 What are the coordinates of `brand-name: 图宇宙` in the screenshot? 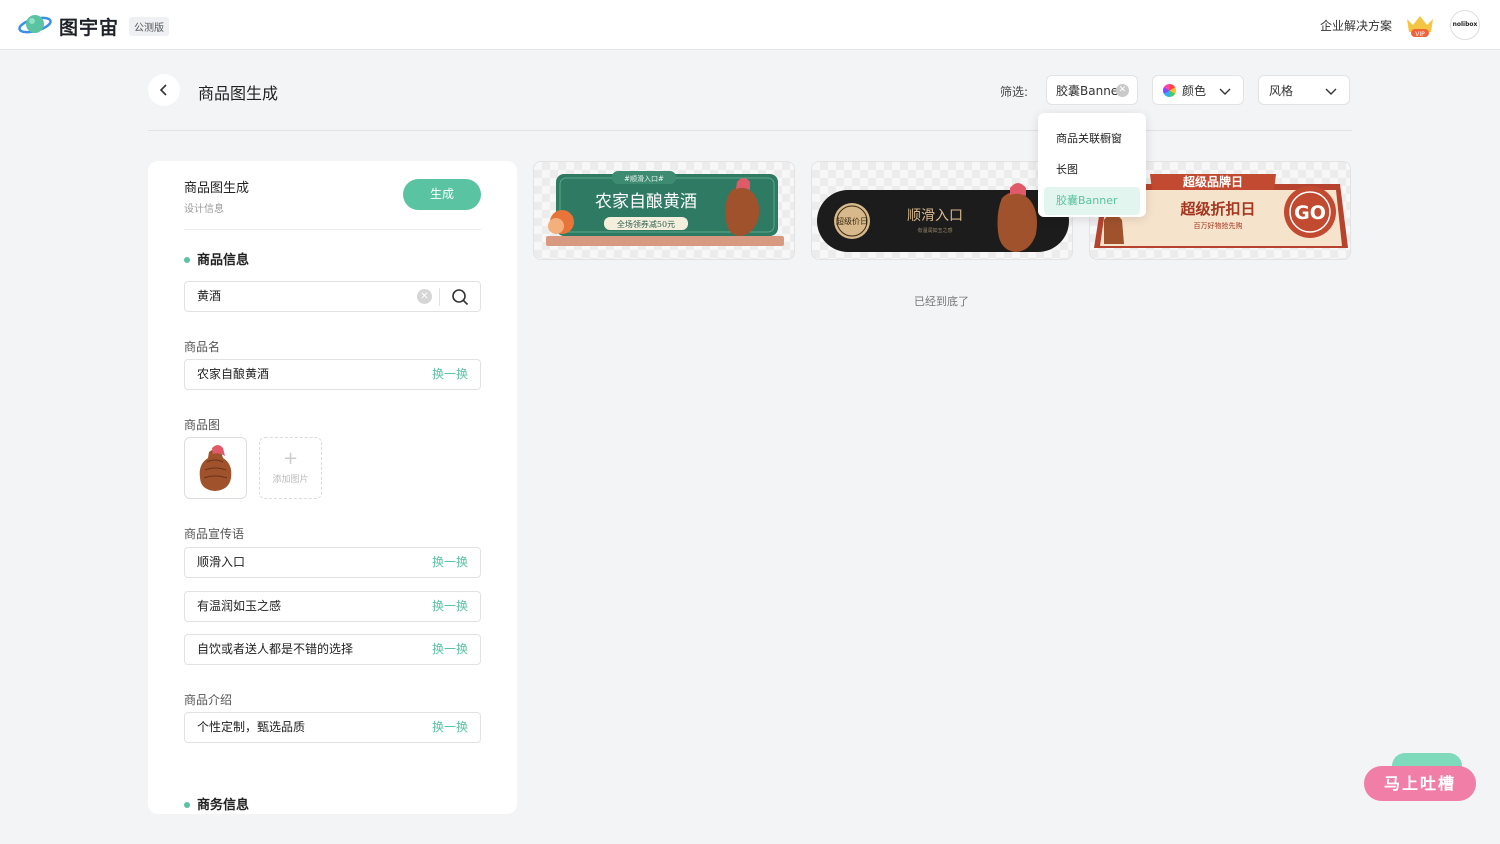 It's located at (89, 26).